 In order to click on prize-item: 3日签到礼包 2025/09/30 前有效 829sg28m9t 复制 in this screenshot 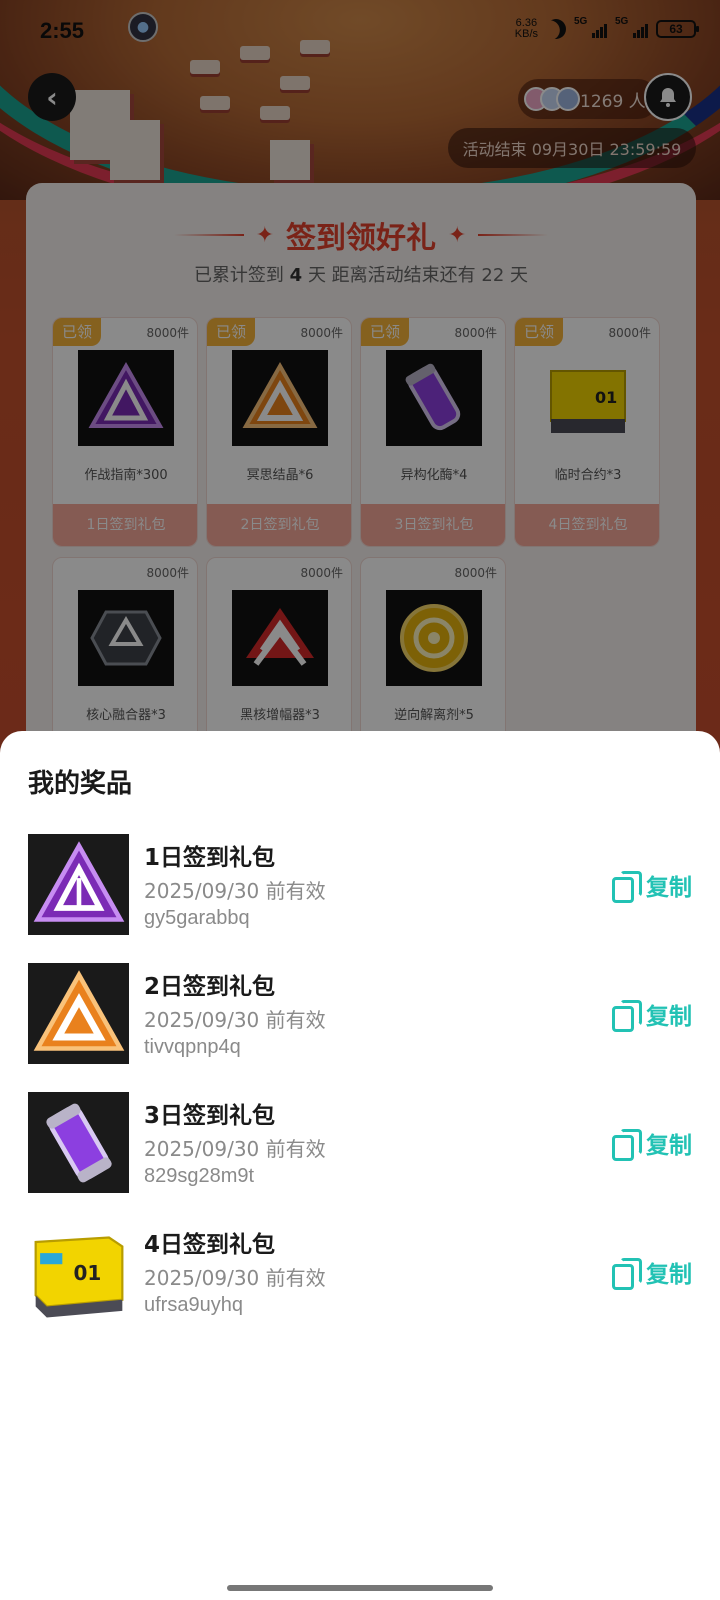, I will do `click(360, 1142)`.